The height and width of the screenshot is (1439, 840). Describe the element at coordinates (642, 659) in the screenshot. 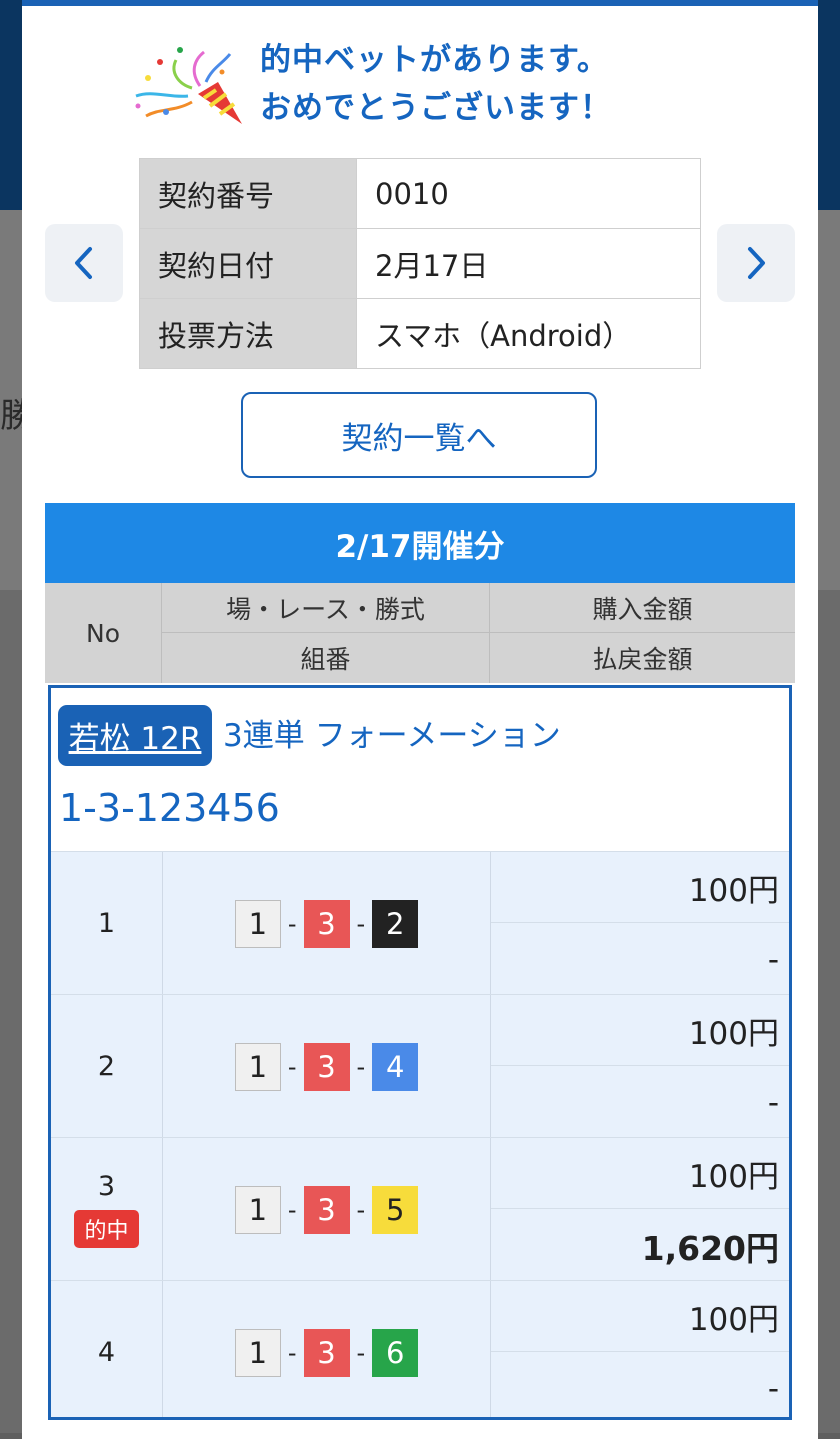

I see `header-payout: 払戻金額` at that location.